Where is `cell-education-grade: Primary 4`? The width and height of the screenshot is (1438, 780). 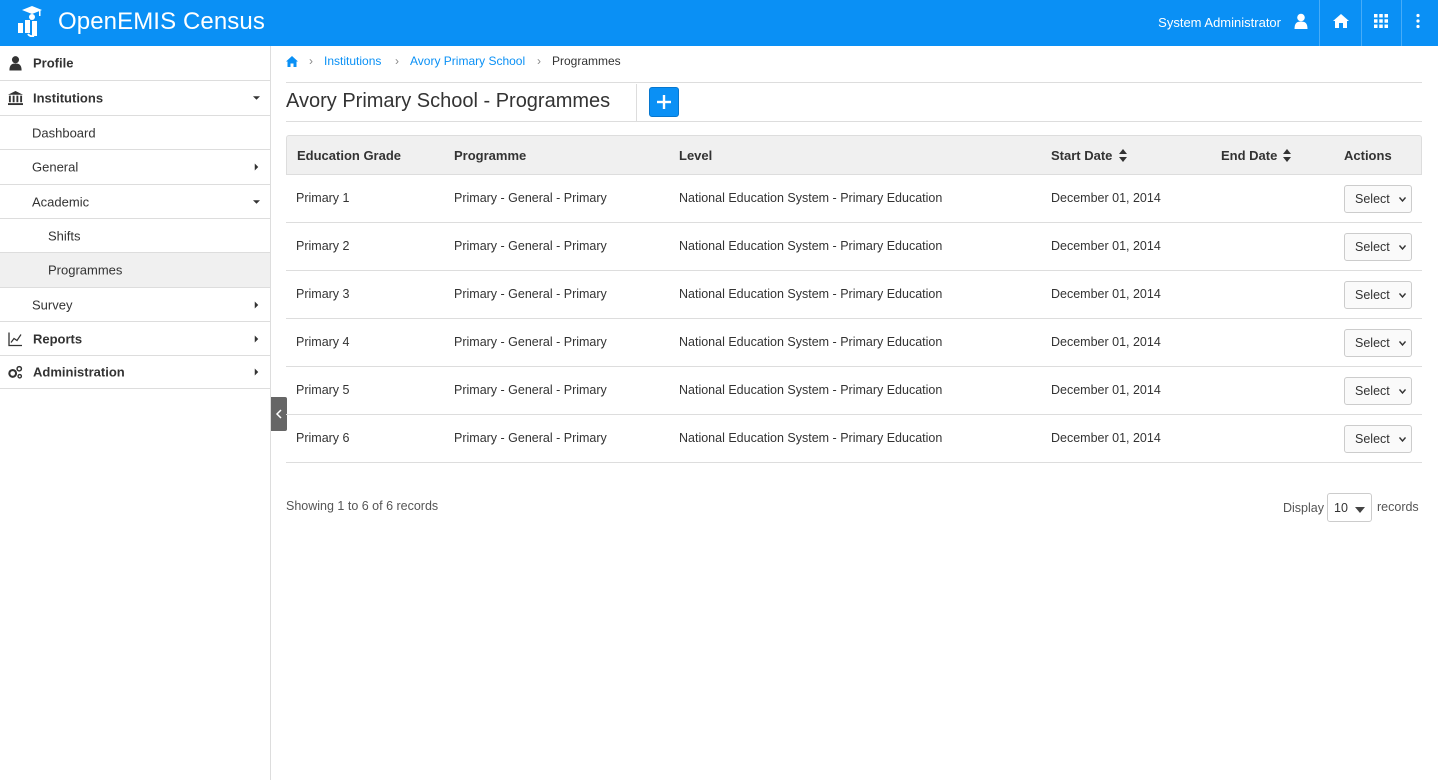 cell-education-grade: Primary 4 is located at coordinates (323, 342).